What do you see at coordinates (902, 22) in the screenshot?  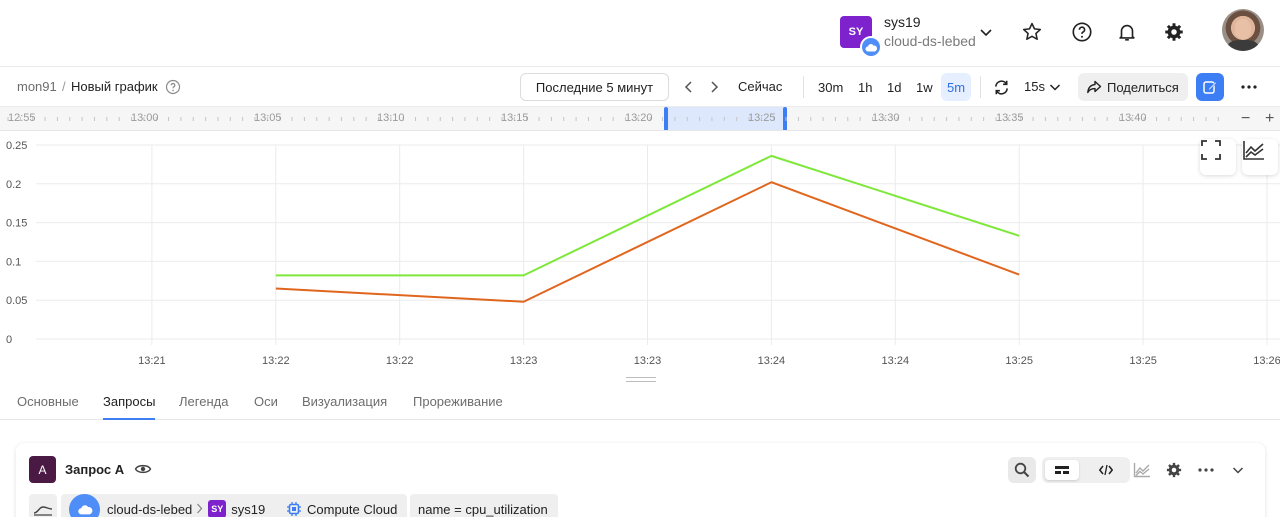 I see `org-name: sys19` at bounding box center [902, 22].